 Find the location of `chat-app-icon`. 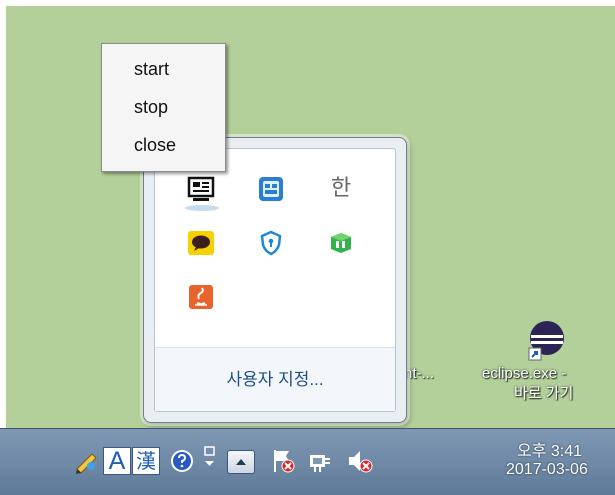

chat-app-icon is located at coordinates (201, 243).